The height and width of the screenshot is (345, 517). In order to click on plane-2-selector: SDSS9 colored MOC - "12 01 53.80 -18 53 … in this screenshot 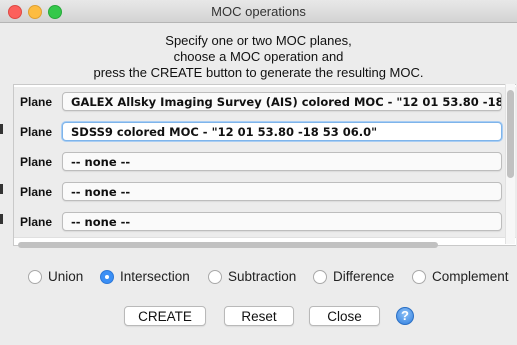, I will do `click(282, 131)`.